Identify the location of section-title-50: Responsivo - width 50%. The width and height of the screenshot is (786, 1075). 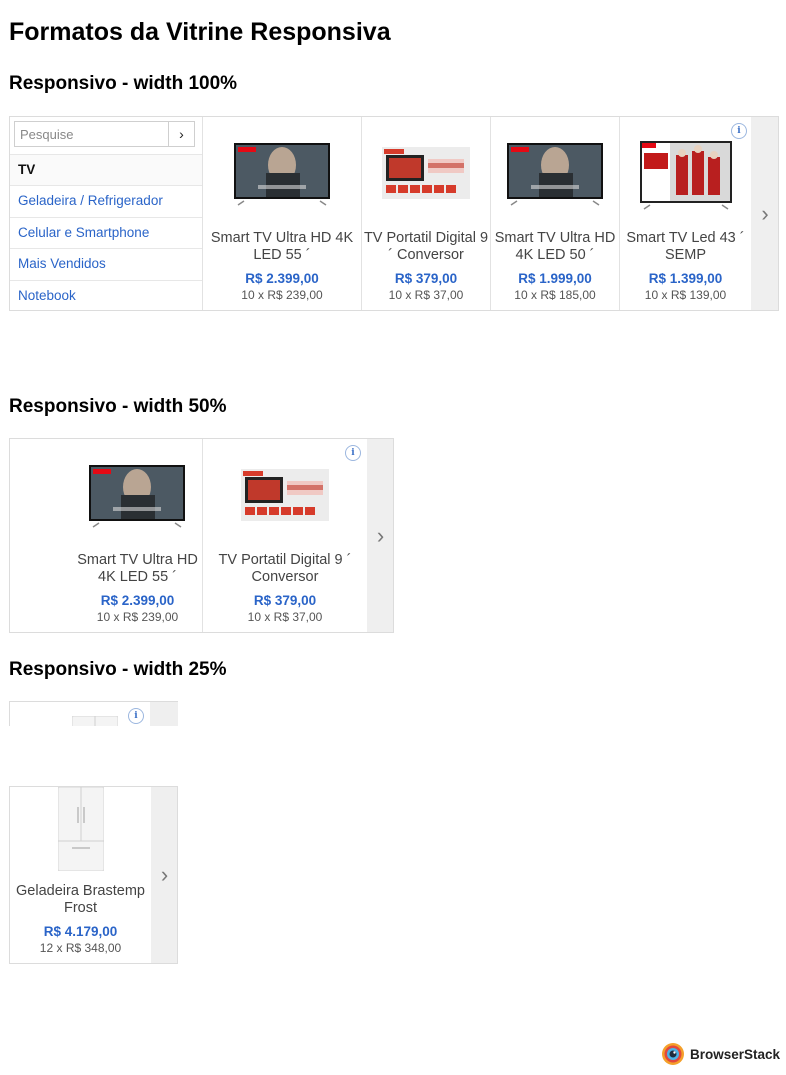
(118, 406).